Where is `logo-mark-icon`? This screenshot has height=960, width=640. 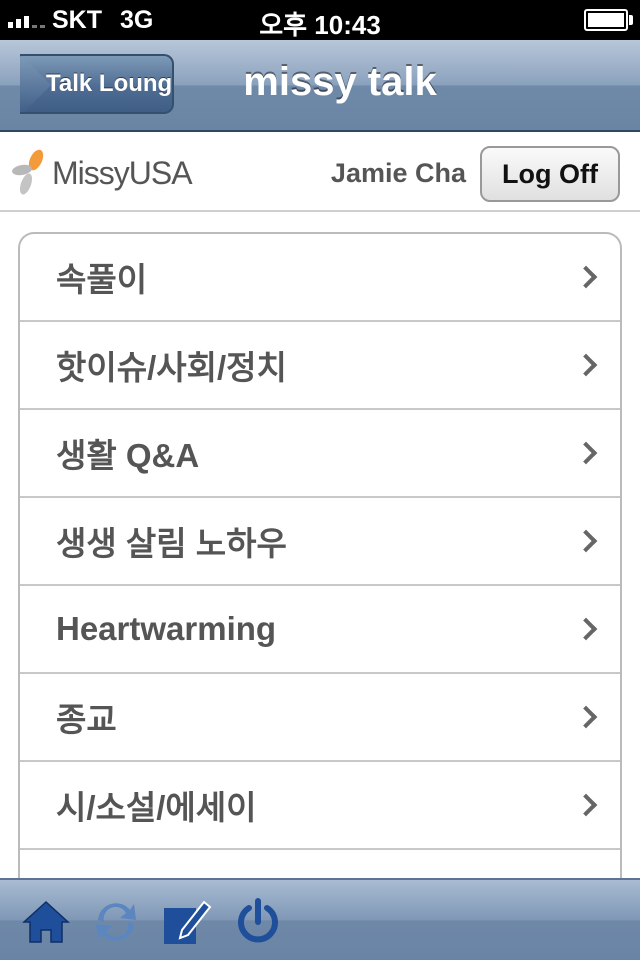
logo-mark-icon is located at coordinates (28, 172).